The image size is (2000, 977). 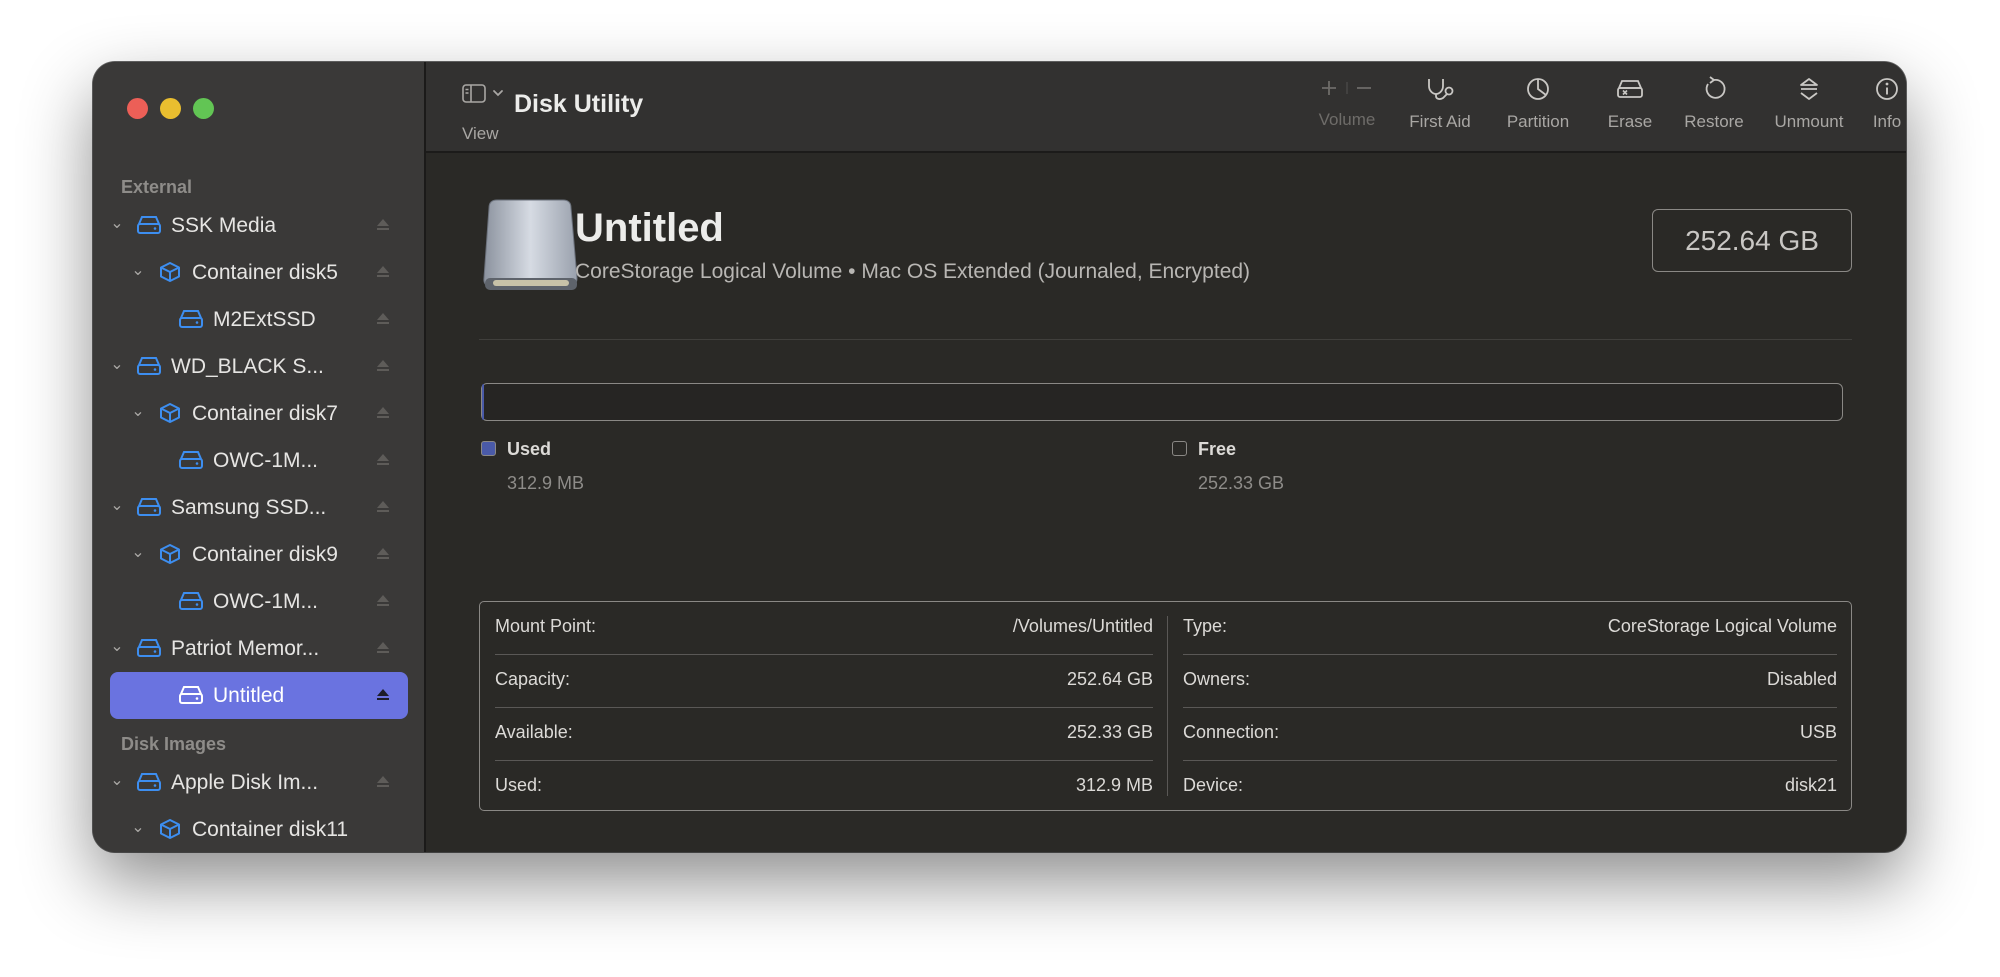 I want to click on info-key: Available:, so click(x=534, y=732).